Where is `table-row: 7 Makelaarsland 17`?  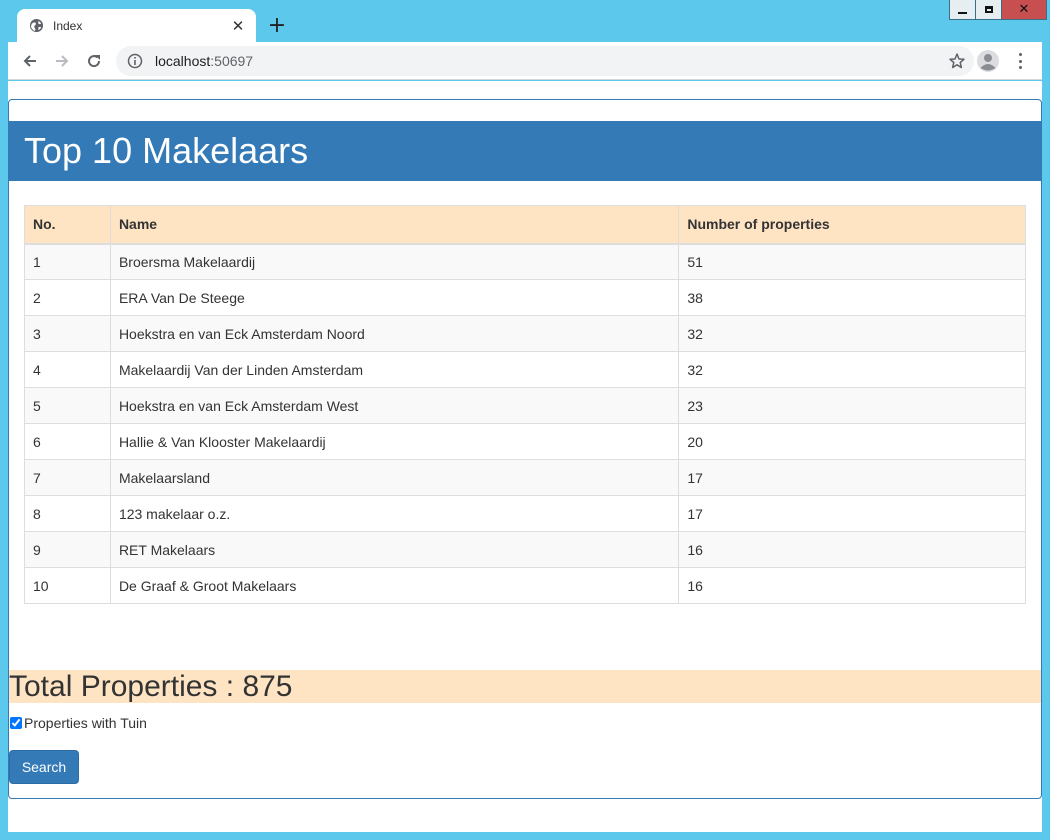 table-row: 7 Makelaarsland 17 is located at coordinates (525, 477).